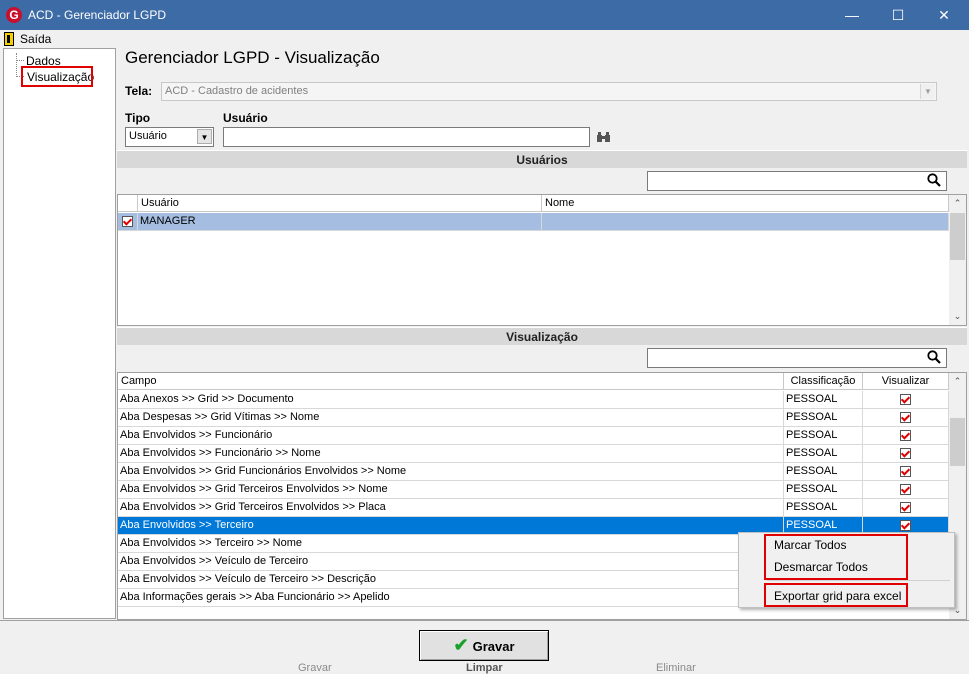 Image resolution: width=969 pixels, height=674 pixels. Describe the element at coordinates (97, 15) in the screenshot. I see `window-title: ACD - Gerenciador LGPD` at that location.